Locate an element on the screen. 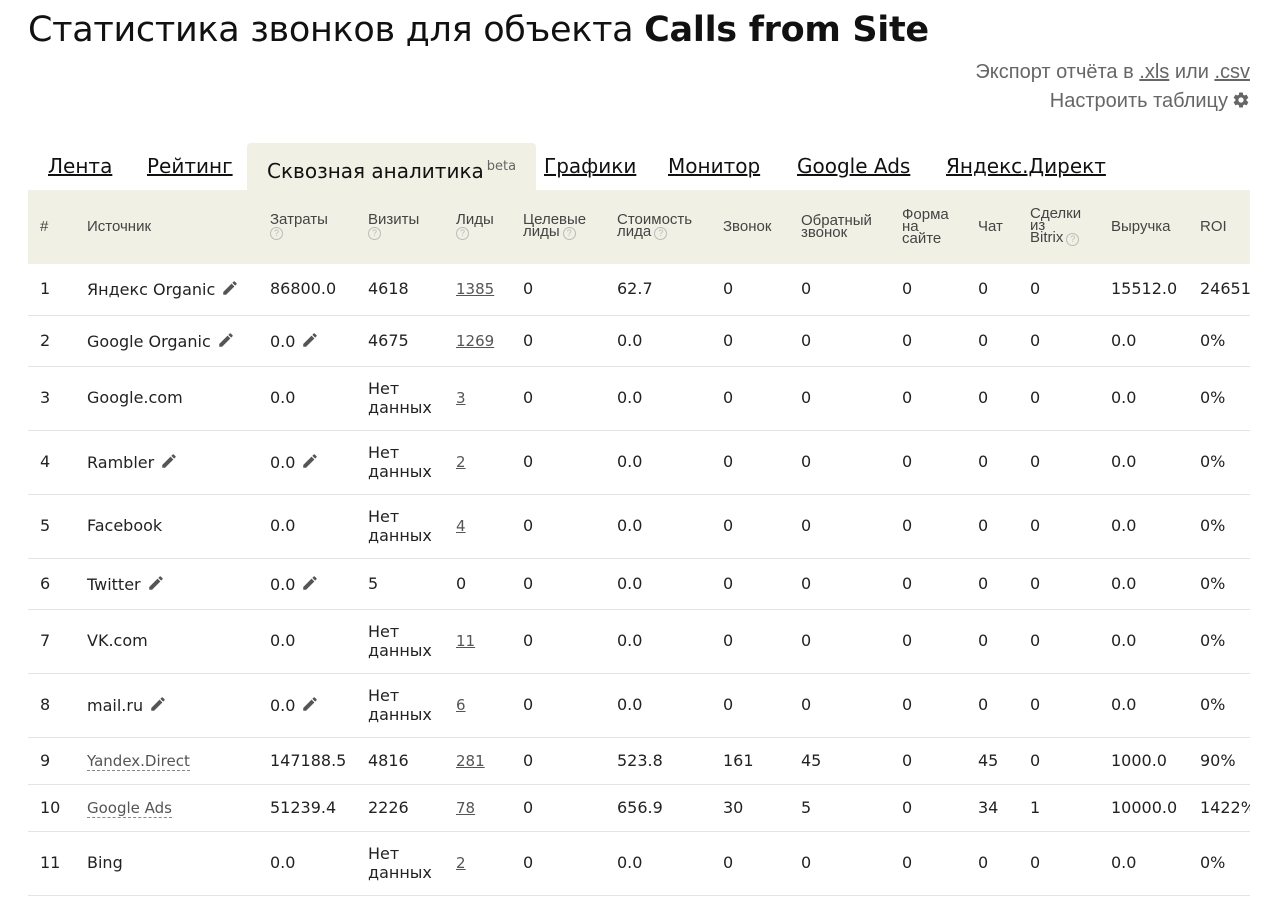 The image size is (1280, 912). cell-bitrix: 1 is located at coordinates (1070, 808).